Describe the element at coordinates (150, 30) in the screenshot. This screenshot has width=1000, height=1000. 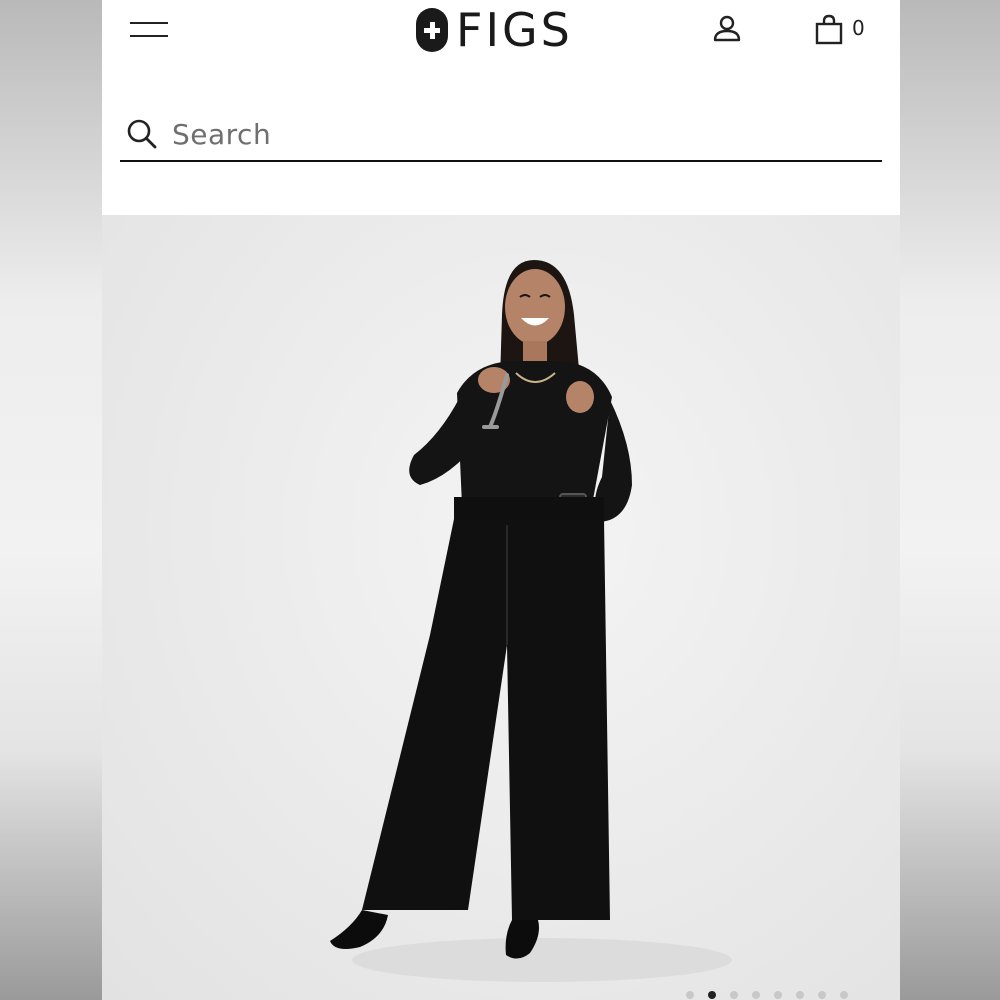
I see `hamburger-menu-icon` at that location.